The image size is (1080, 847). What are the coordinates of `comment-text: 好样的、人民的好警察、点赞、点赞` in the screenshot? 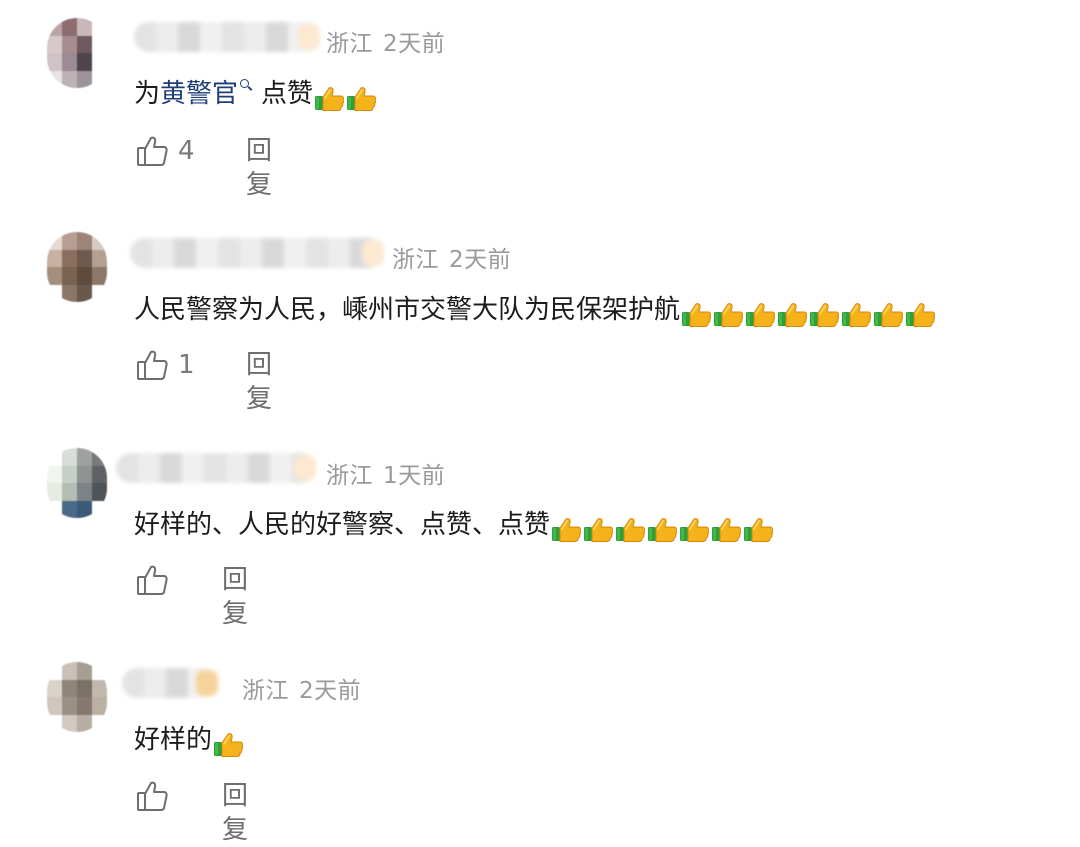 It's located at (454, 527).